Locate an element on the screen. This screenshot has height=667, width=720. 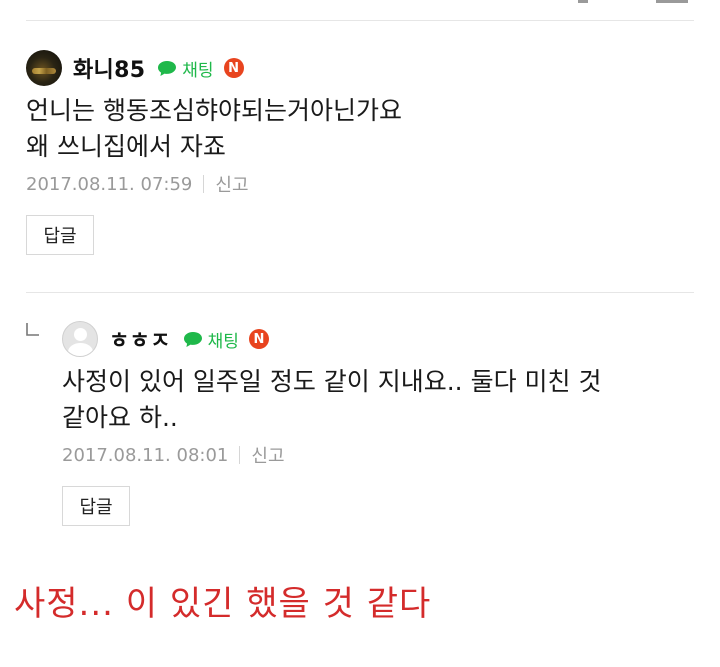
comment-header: 화니85 채팅 N is located at coordinates (214, 68).